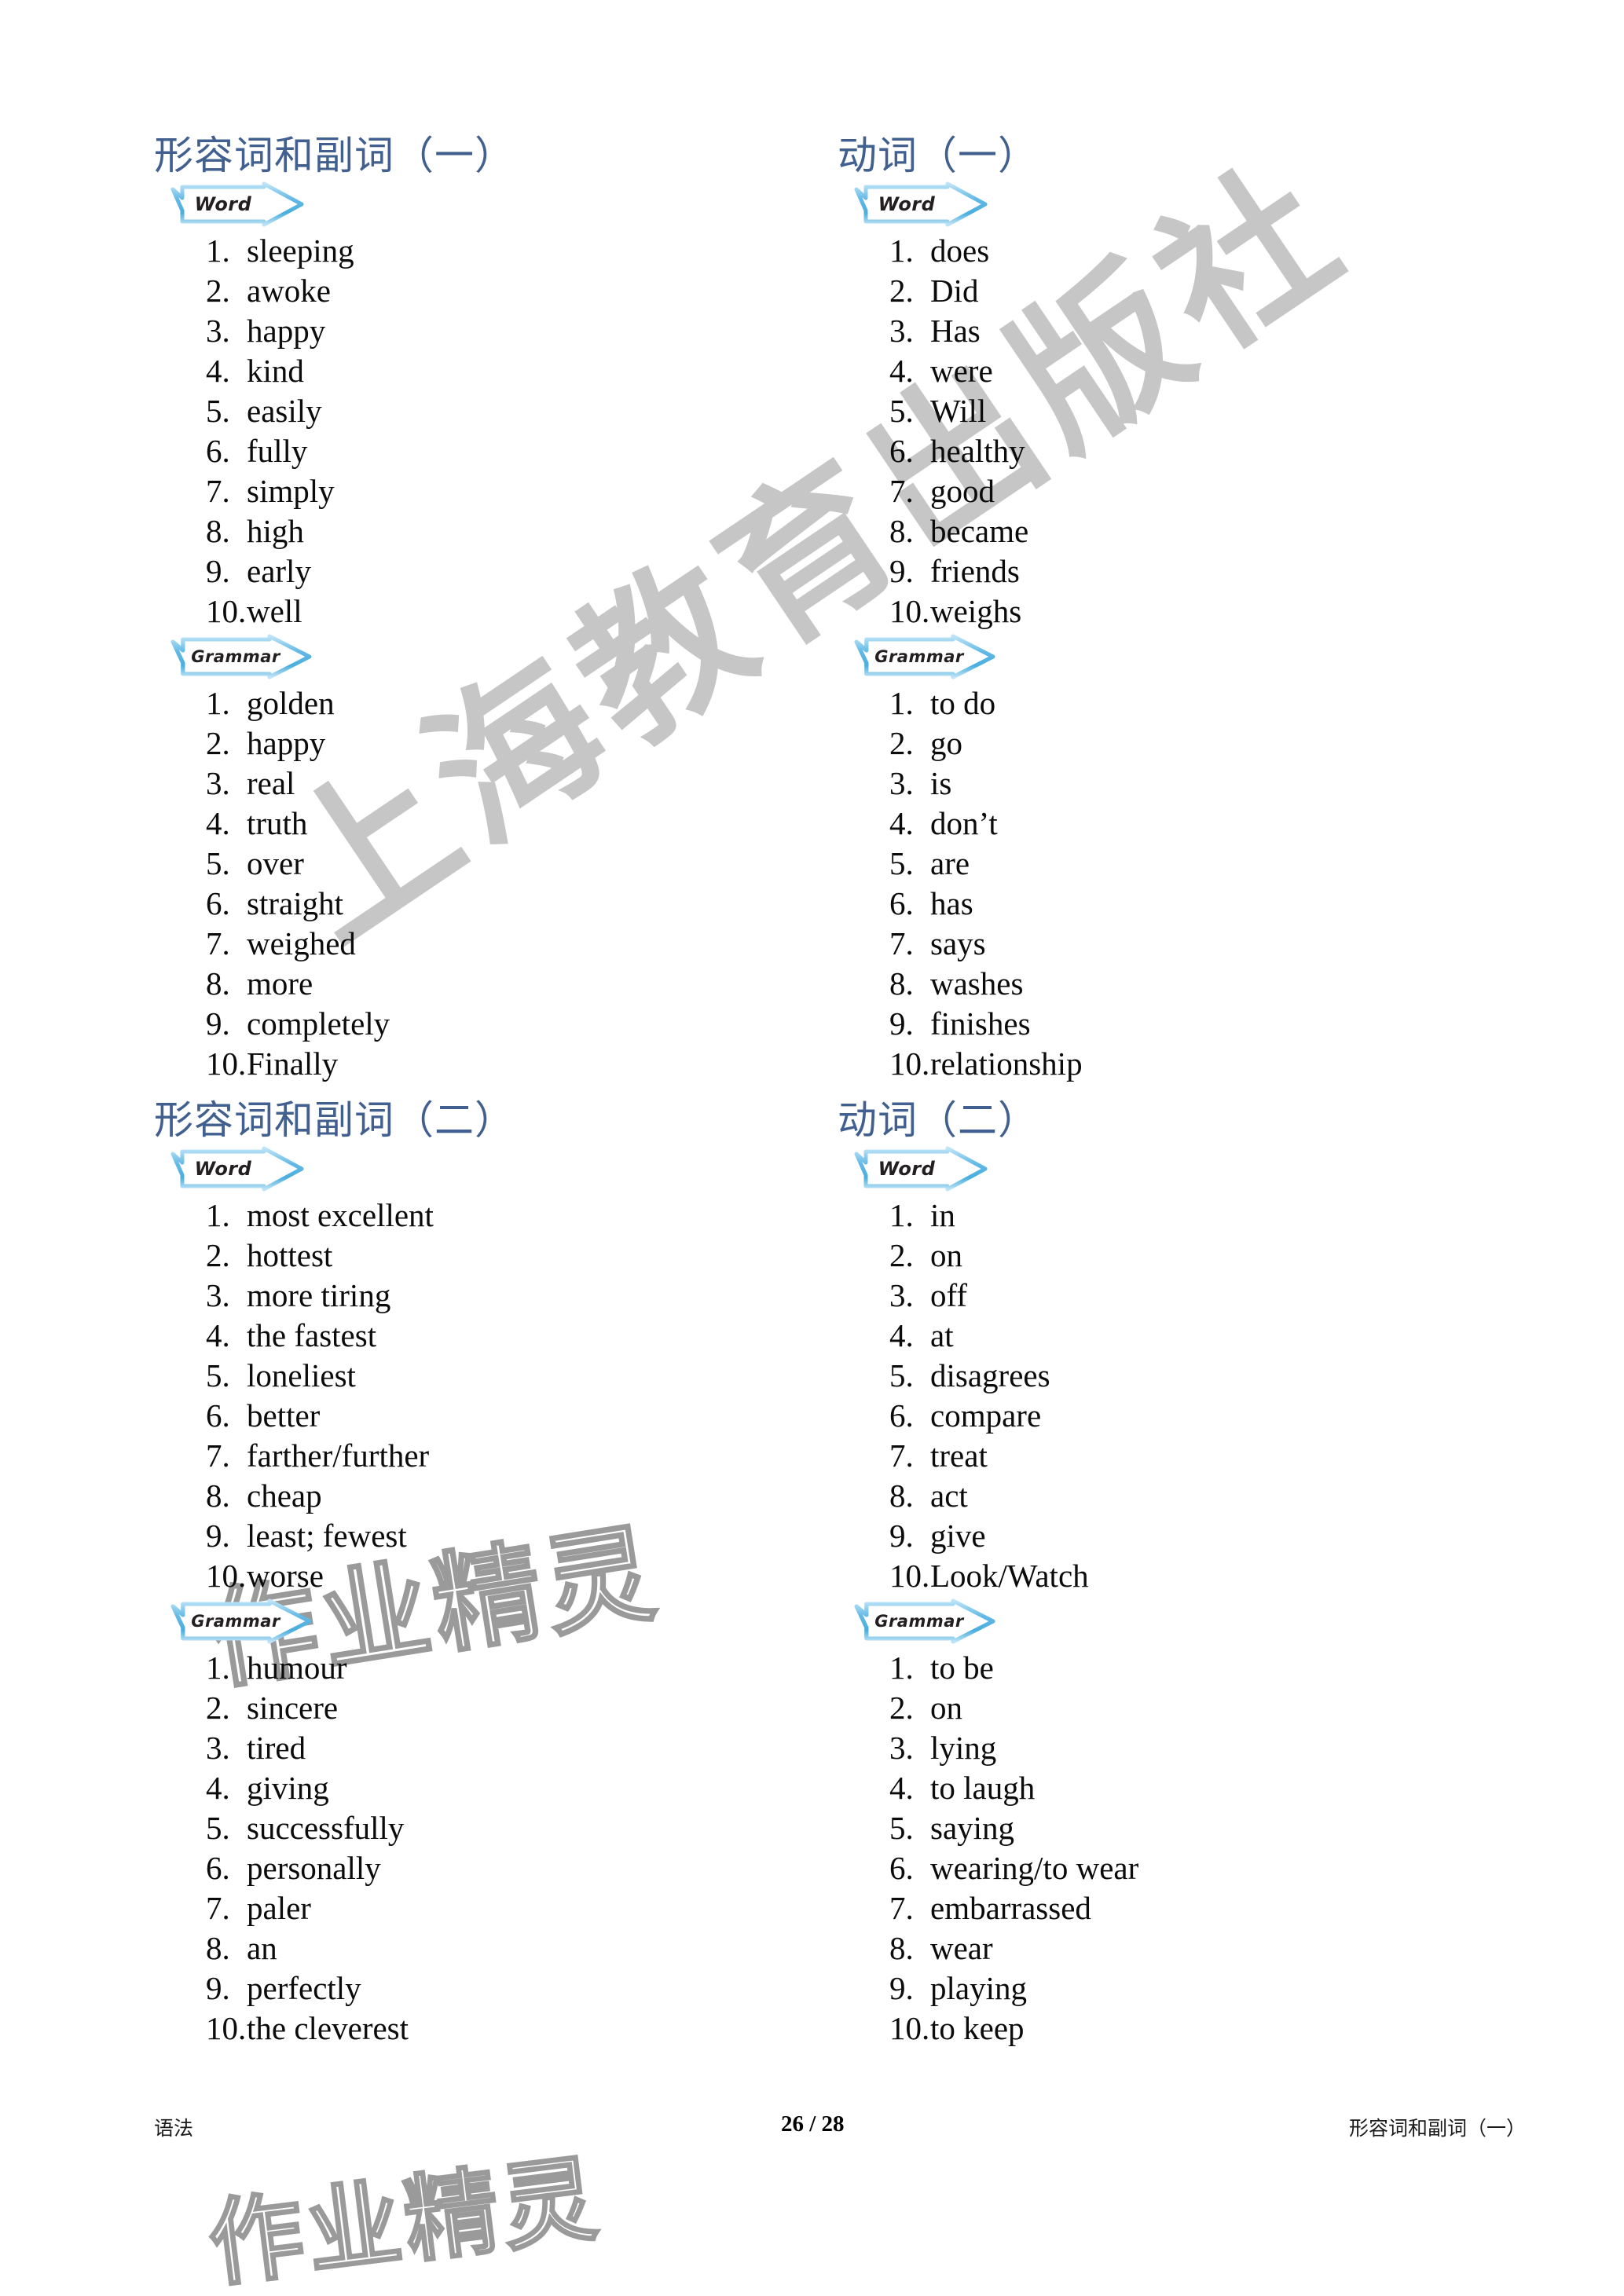 Image resolution: width=1624 pixels, height=2296 pixels. Describe the element at coordinates (1010, 1908) in the screenshot. I see `answer-text: embarrassed` at that location.